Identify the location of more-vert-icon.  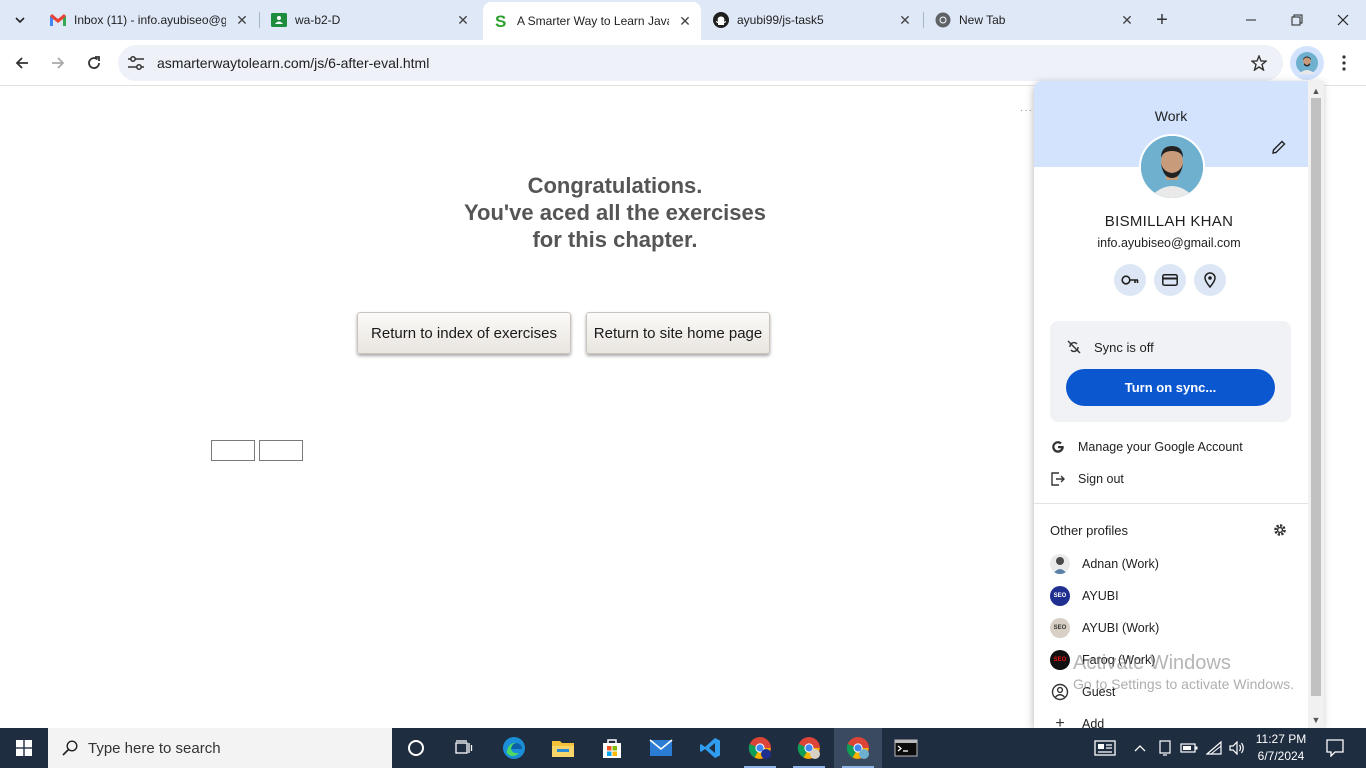
(1344, 63).